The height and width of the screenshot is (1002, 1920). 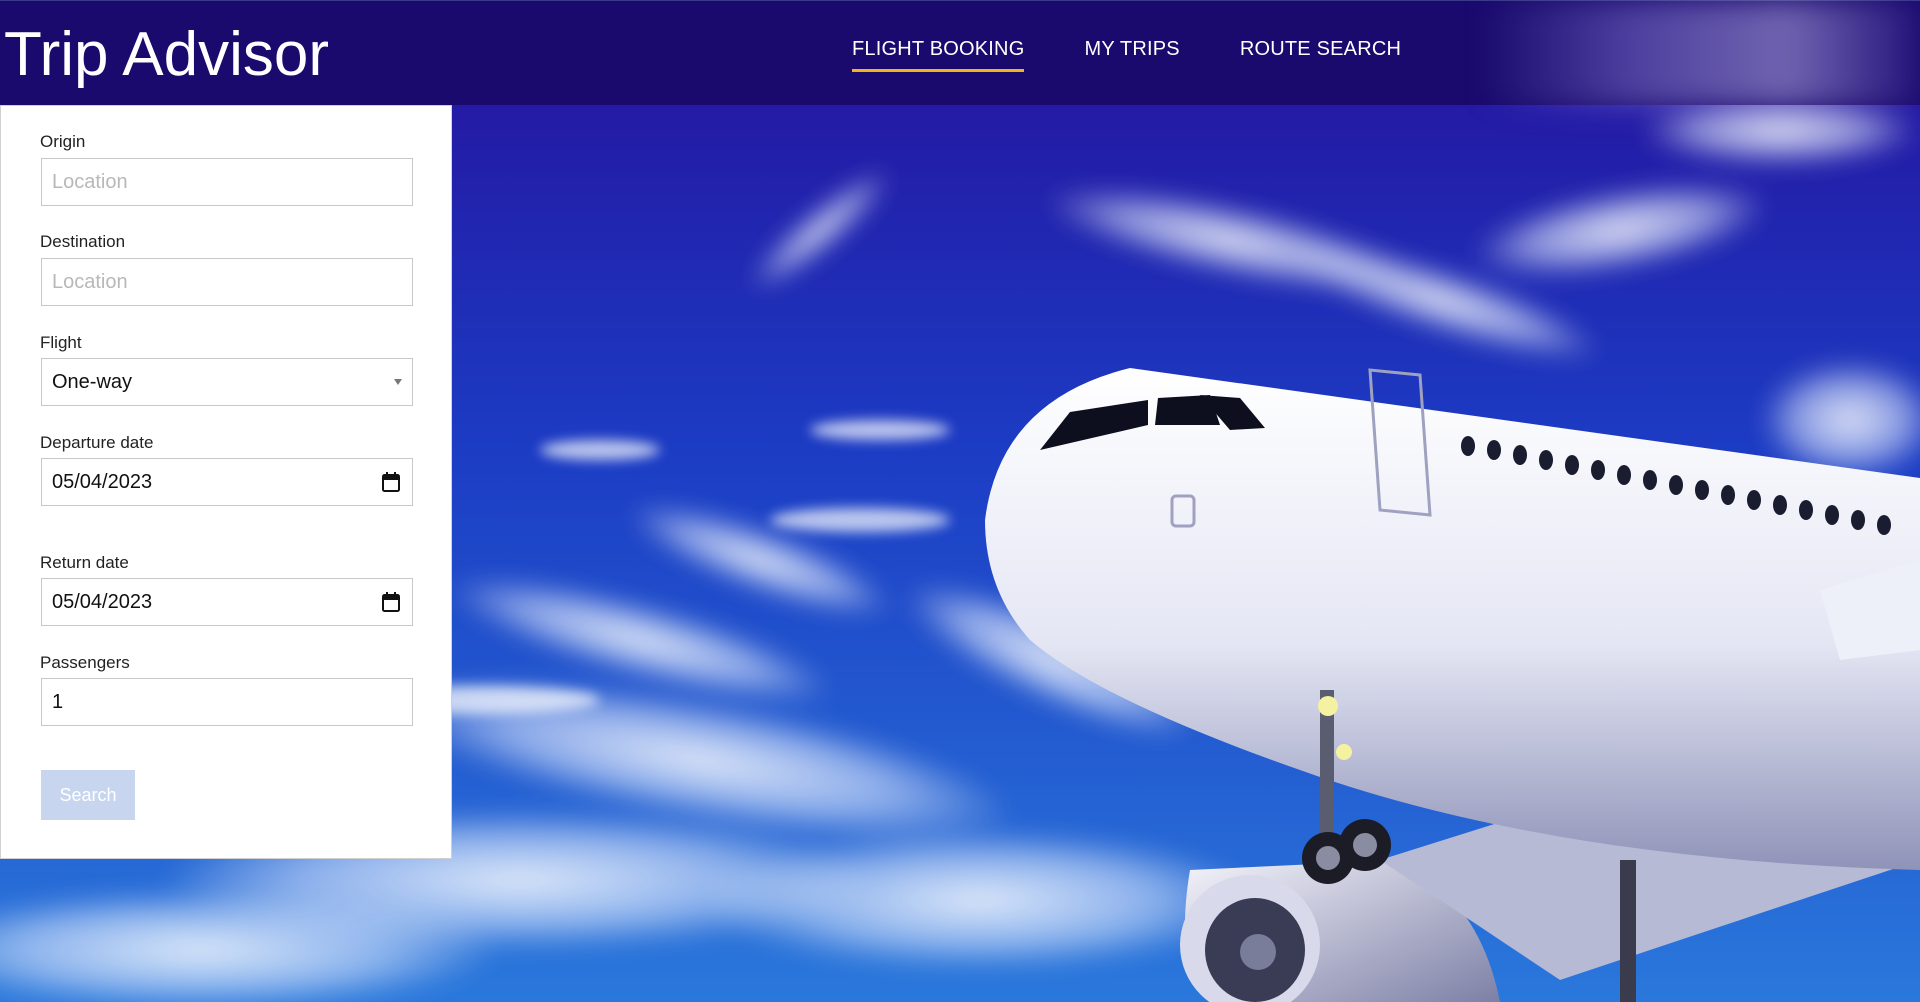 What do you see at coordinates (227, 602) in the screenshot?
I see `return-date-input: 05/04/2023` at bounding box center [227, 602].